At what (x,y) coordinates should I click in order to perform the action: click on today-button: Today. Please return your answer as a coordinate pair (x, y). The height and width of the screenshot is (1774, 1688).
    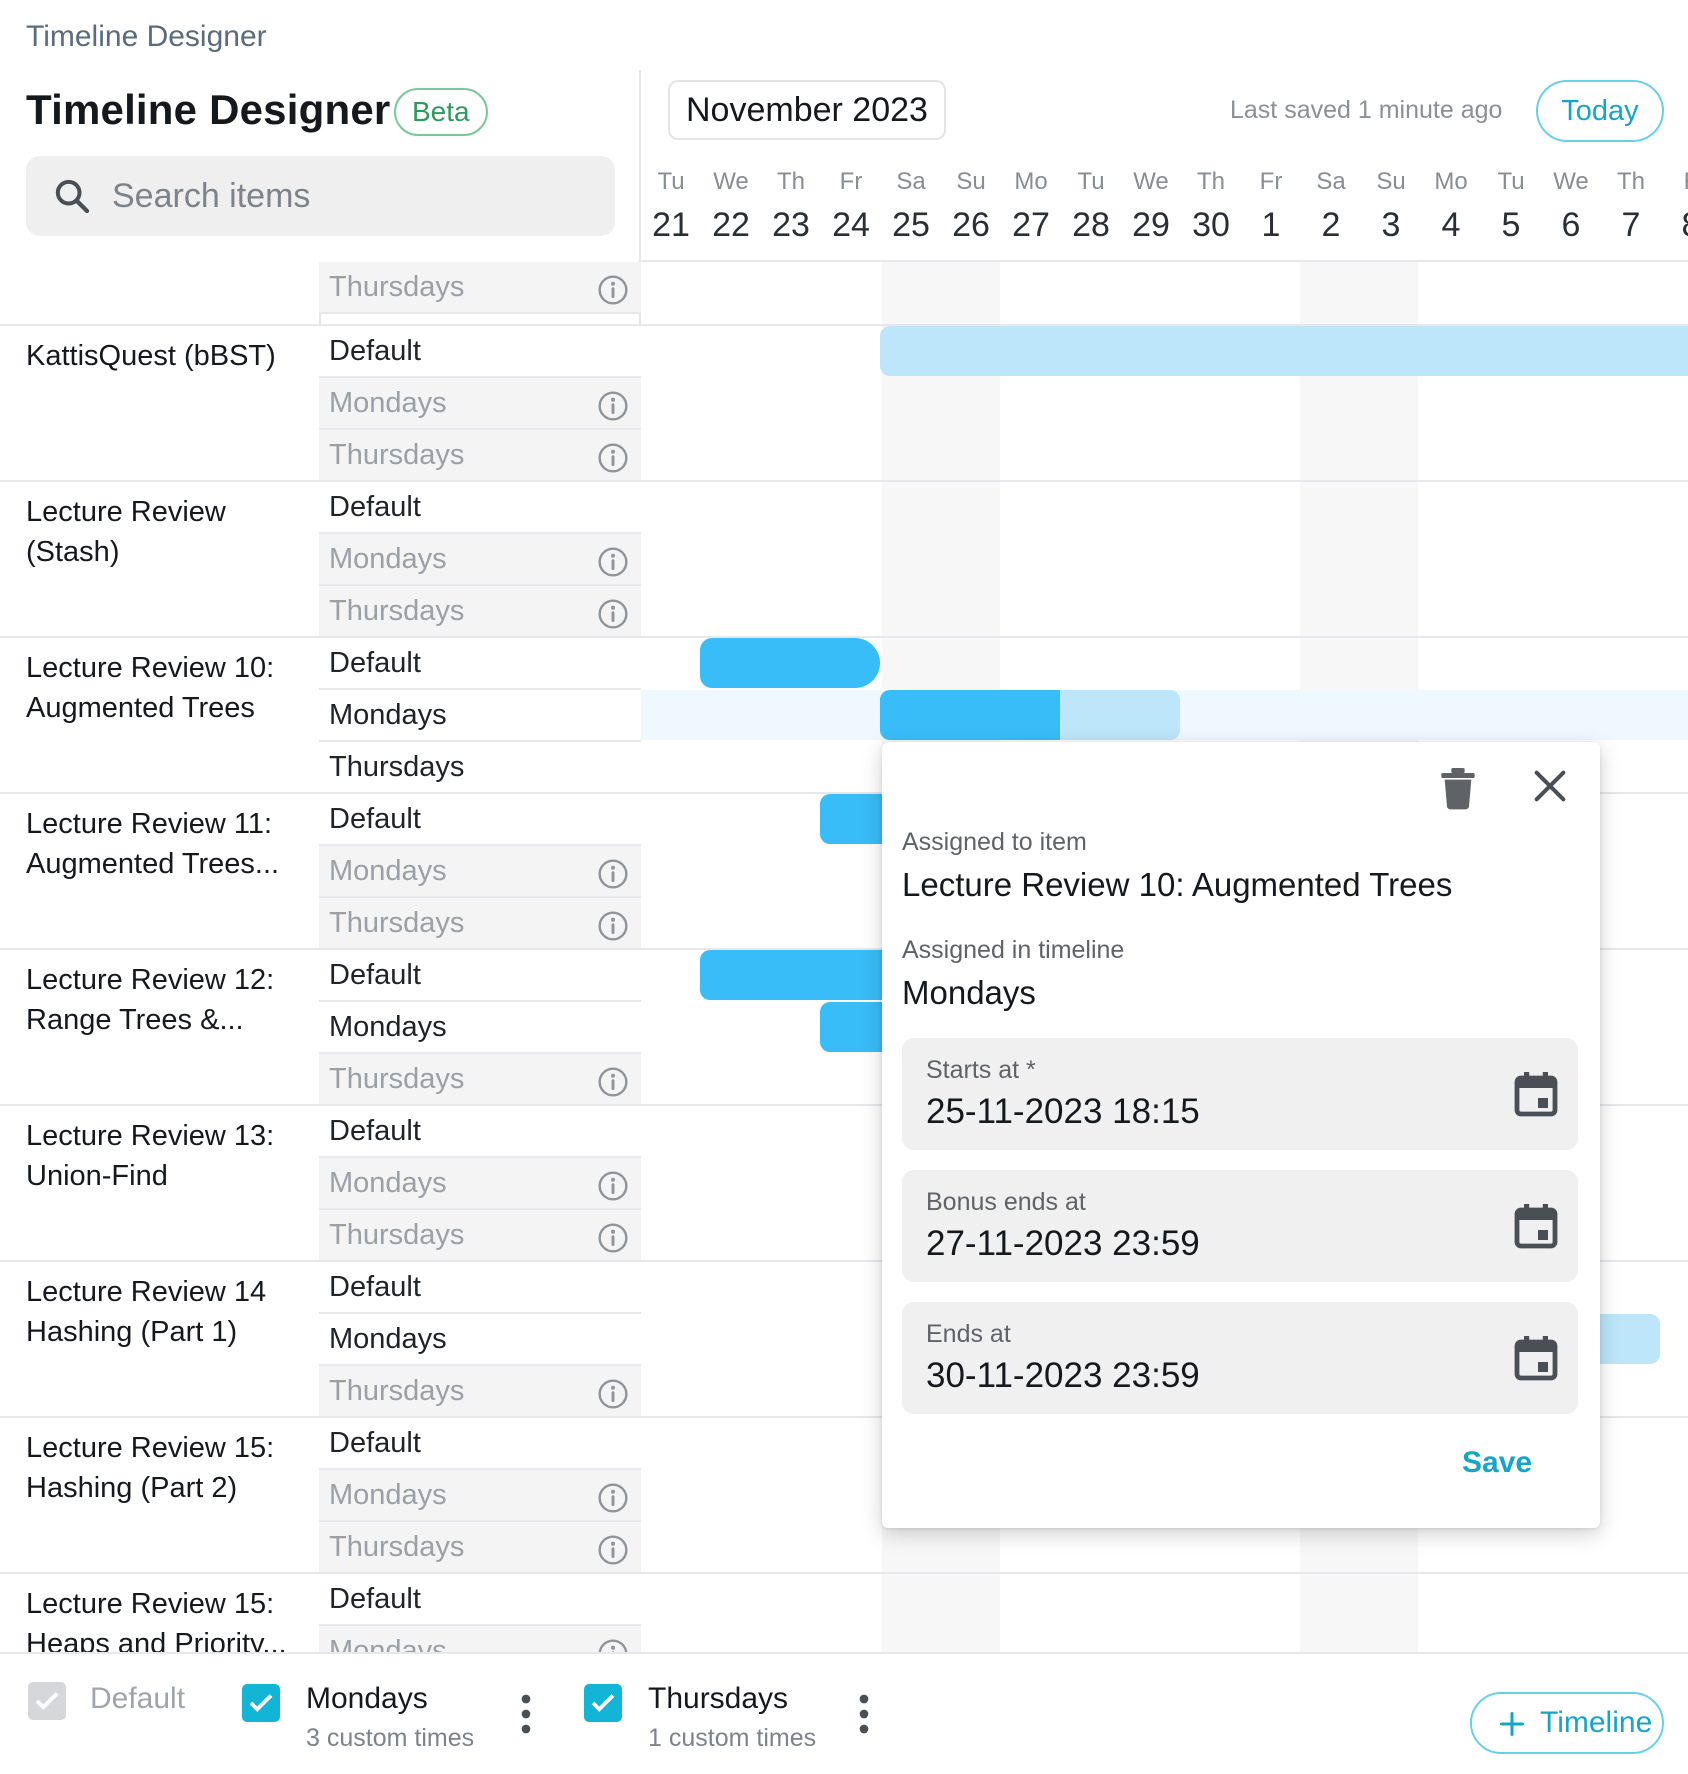
    Looking at the image, I should click on (1600, 111).